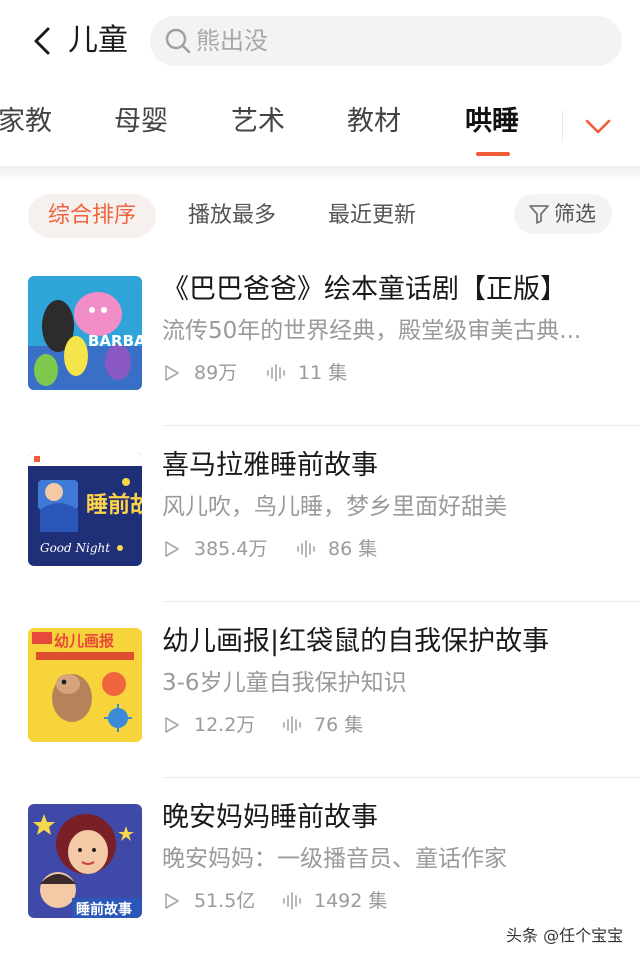  I want to click on sort-option-comprehensive: 综合排序, so click(92, 216).